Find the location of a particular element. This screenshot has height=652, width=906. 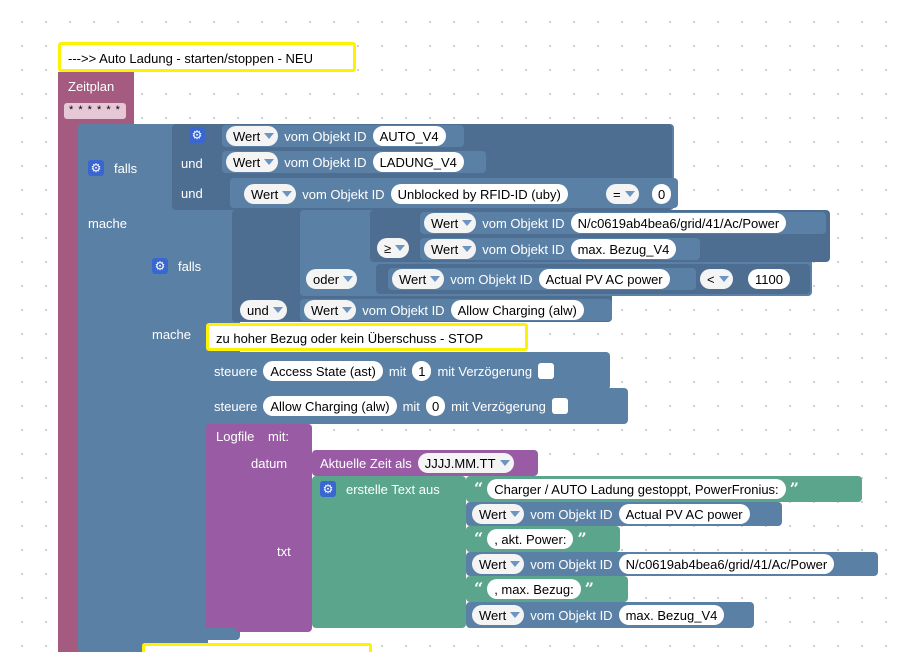

create-text-label: erstelle Text aus is located at coordinates (393, 489).